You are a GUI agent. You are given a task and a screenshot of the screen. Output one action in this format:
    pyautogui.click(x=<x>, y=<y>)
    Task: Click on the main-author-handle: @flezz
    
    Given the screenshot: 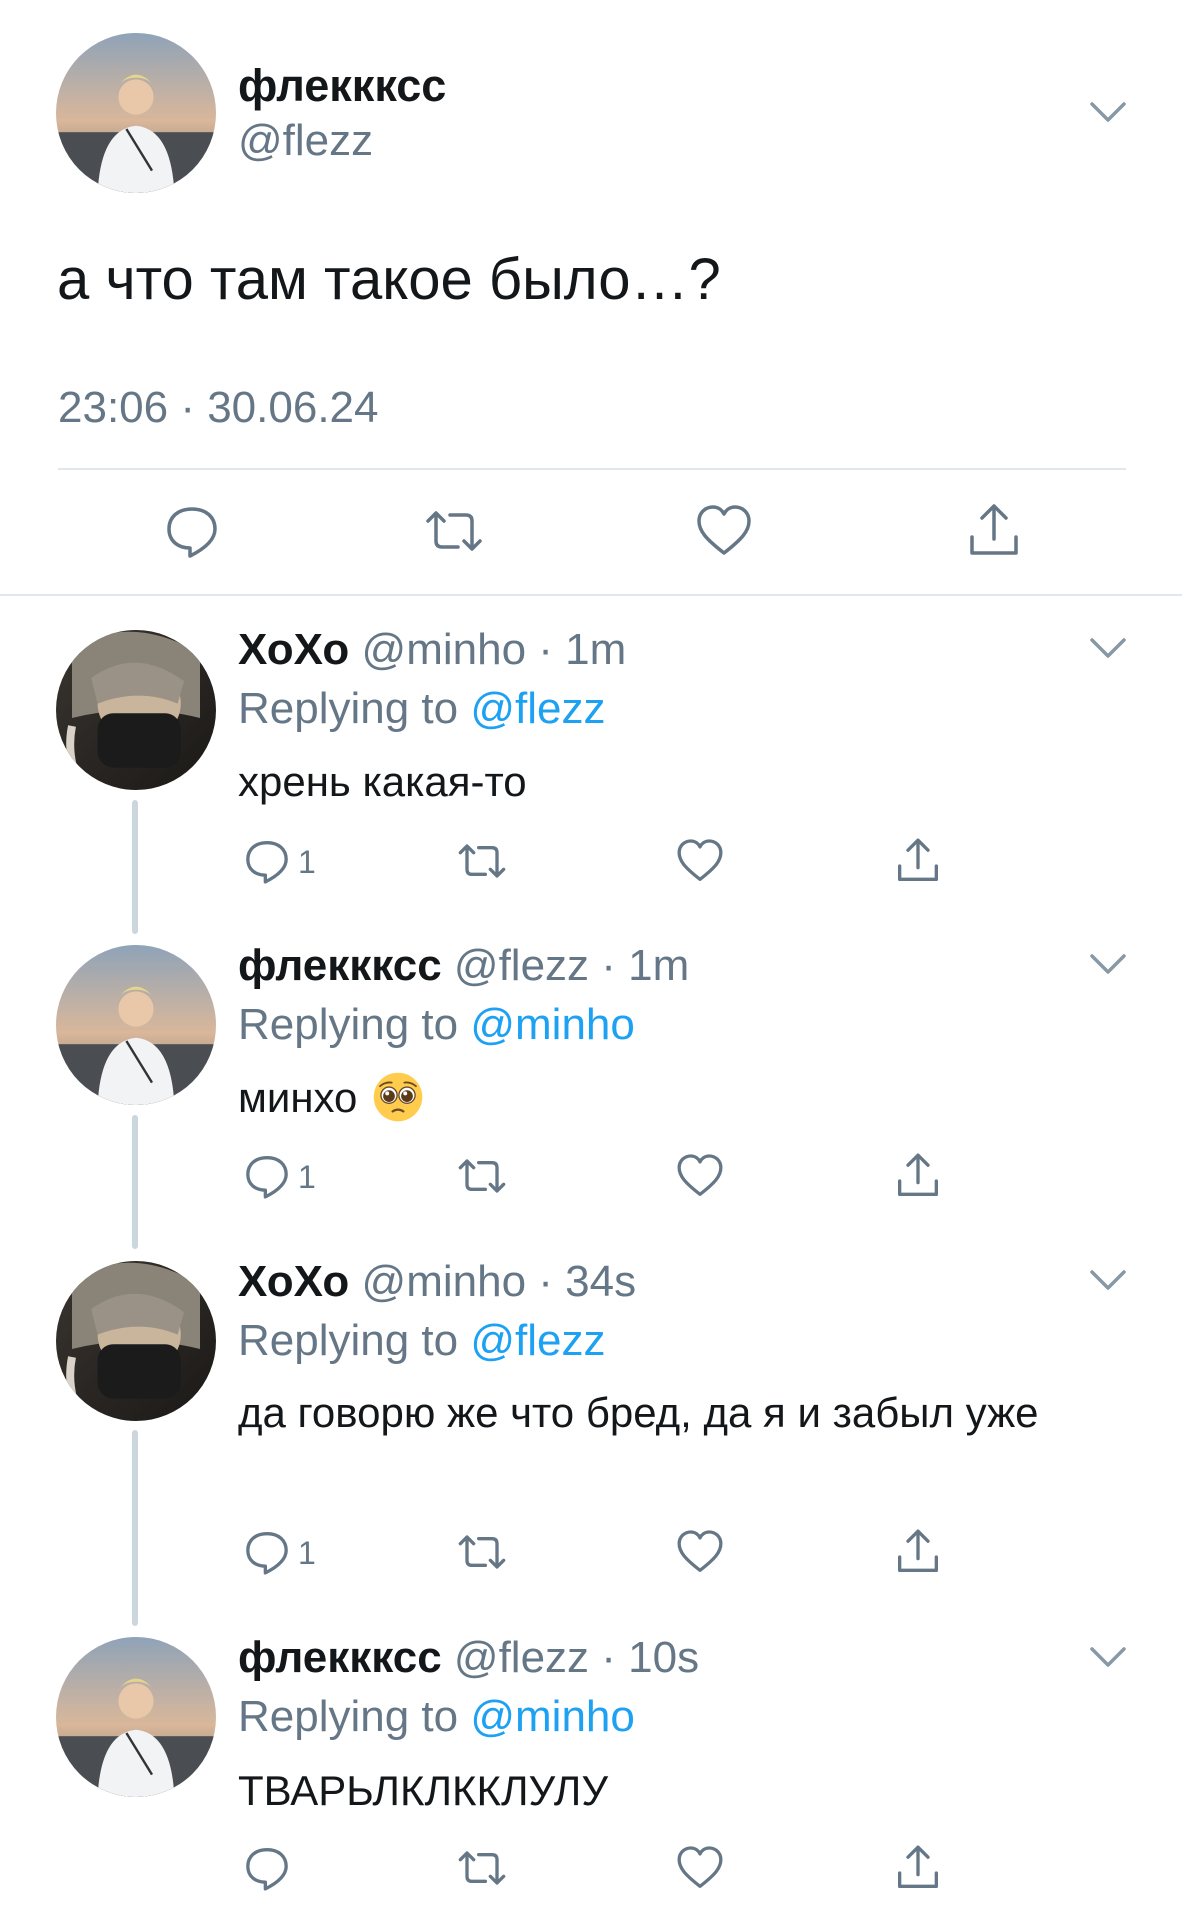 What is the action you would take?
    pyautogui.click(x=305, y=141)
    